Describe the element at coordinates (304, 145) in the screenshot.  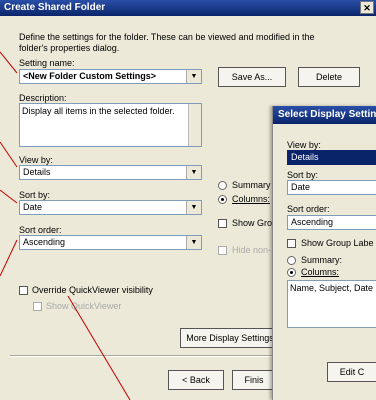
I see `panel-view-by-label: View by:` at that location.